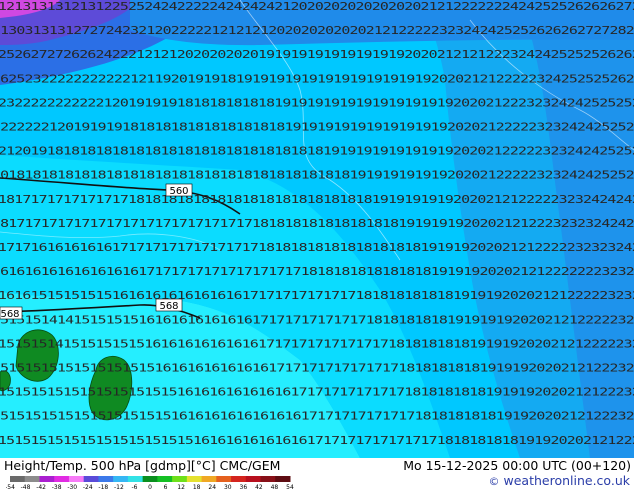  What do you see at coordinates (517, 465) in the screenshot?
I see `map-valid-time: Mo 15-12-2025 00:00 UTC (00+120)` at bounding box center [517, 465].